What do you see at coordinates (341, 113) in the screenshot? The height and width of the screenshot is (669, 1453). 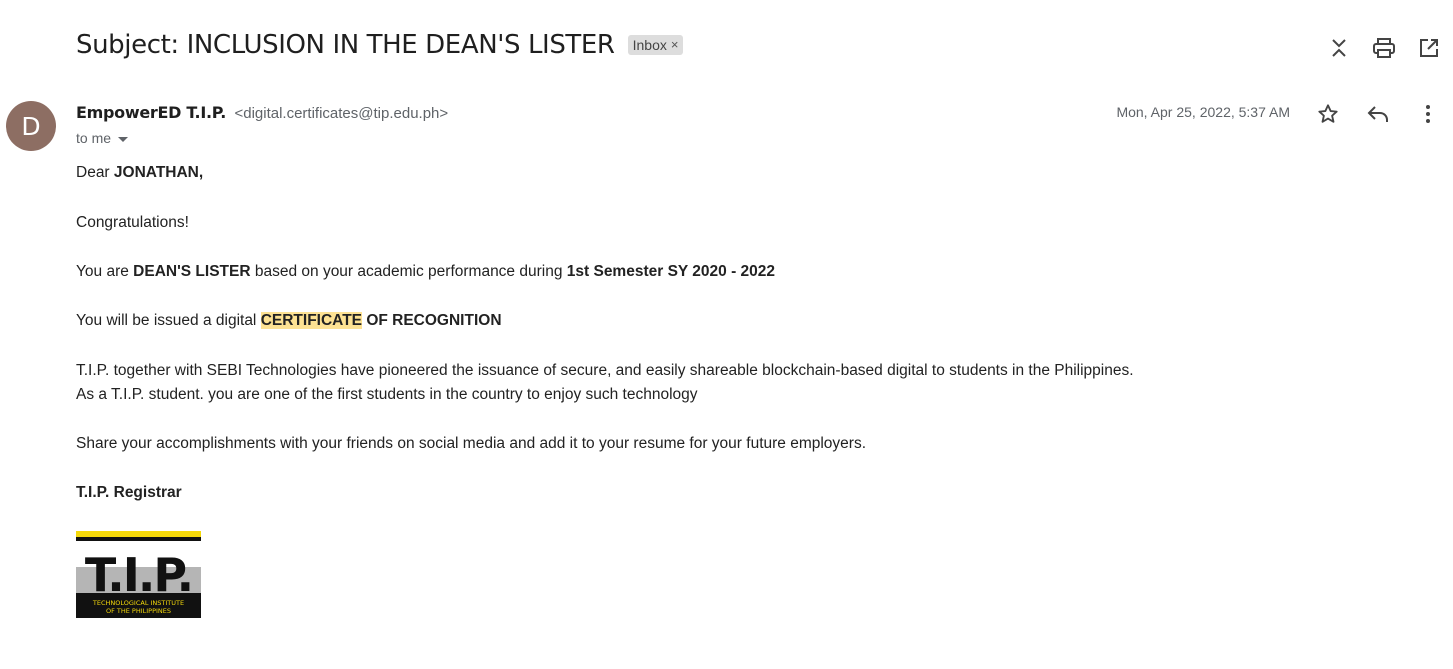 I see `sender-email: <digital.certificates@tip.edu.ph>` at bounding box center [341, 113].